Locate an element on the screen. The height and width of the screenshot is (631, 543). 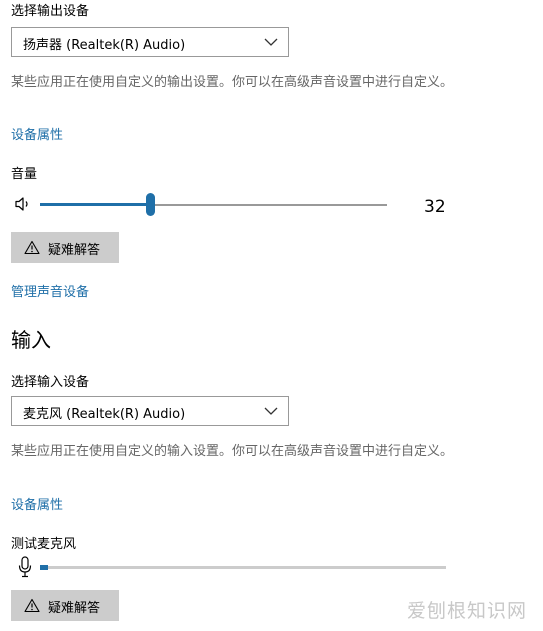
volume-slider-fill is located at coordinates (95, 204).